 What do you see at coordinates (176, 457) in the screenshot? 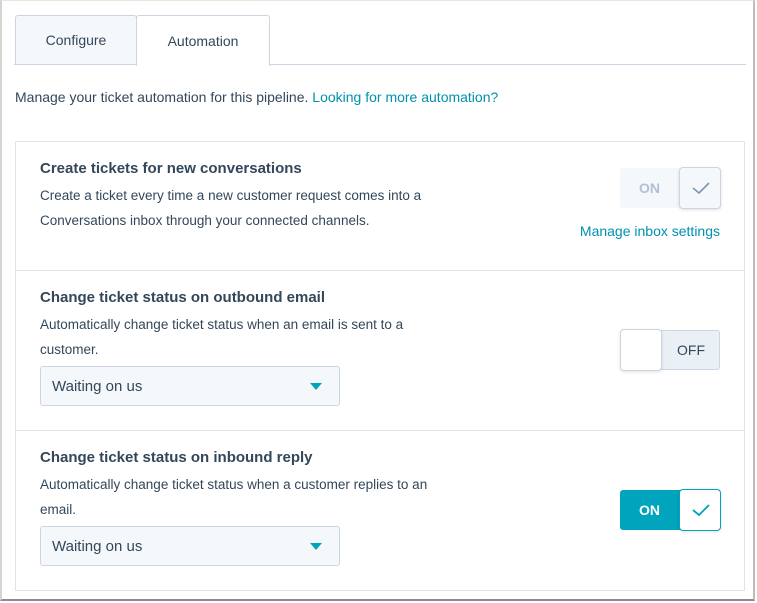
I see `automation-title: Change ticket status on inbound reply` at bounding box center [176, 457].